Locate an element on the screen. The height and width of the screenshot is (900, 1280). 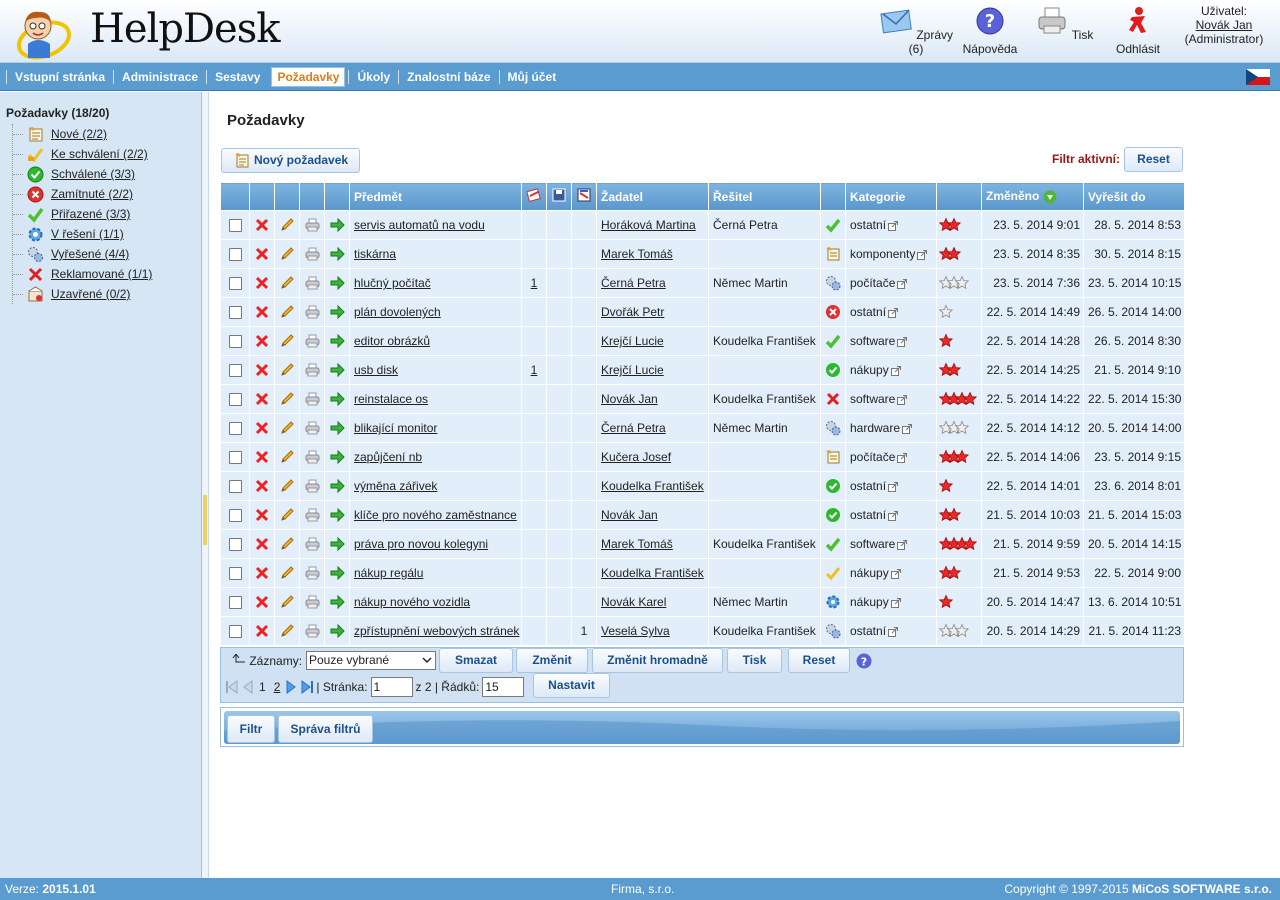
nav-item-tasks: Úkoly is located at coordinates (373, 77).